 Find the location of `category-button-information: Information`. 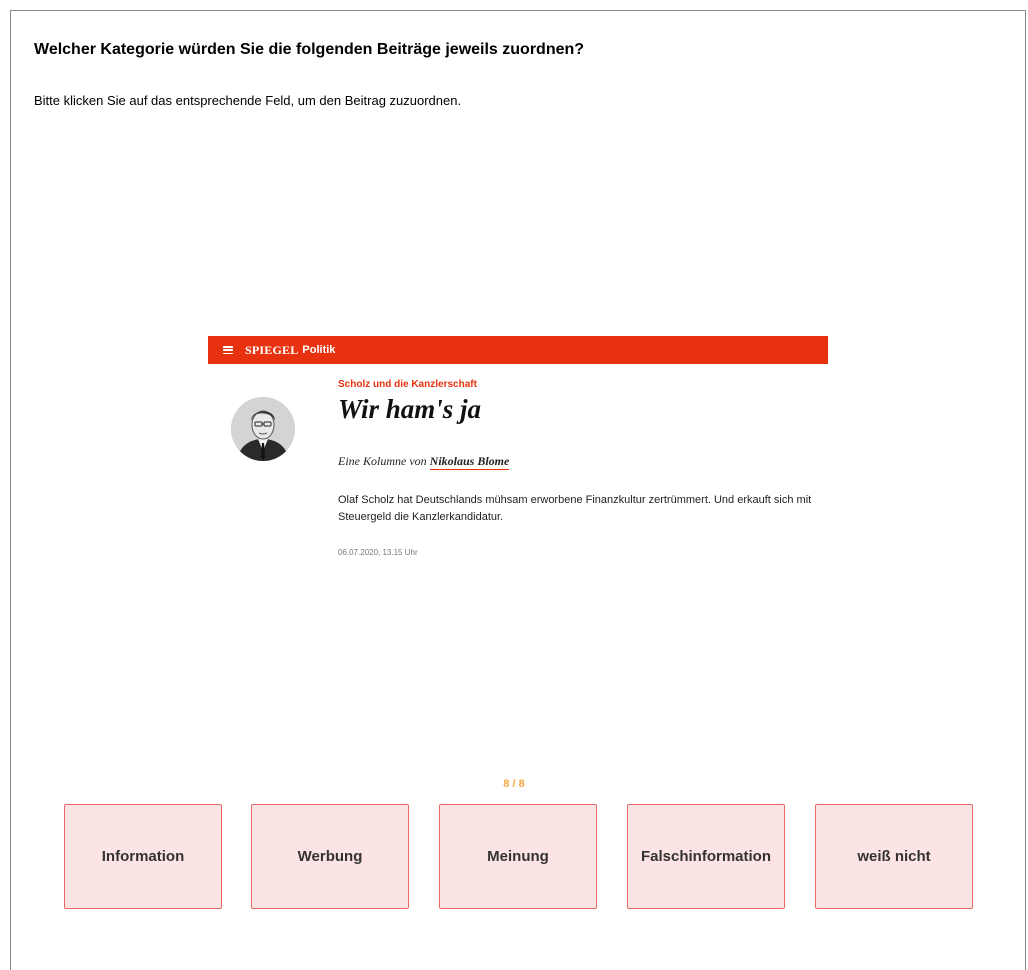

category-button-information: Information is located at coordinates (143, 856).